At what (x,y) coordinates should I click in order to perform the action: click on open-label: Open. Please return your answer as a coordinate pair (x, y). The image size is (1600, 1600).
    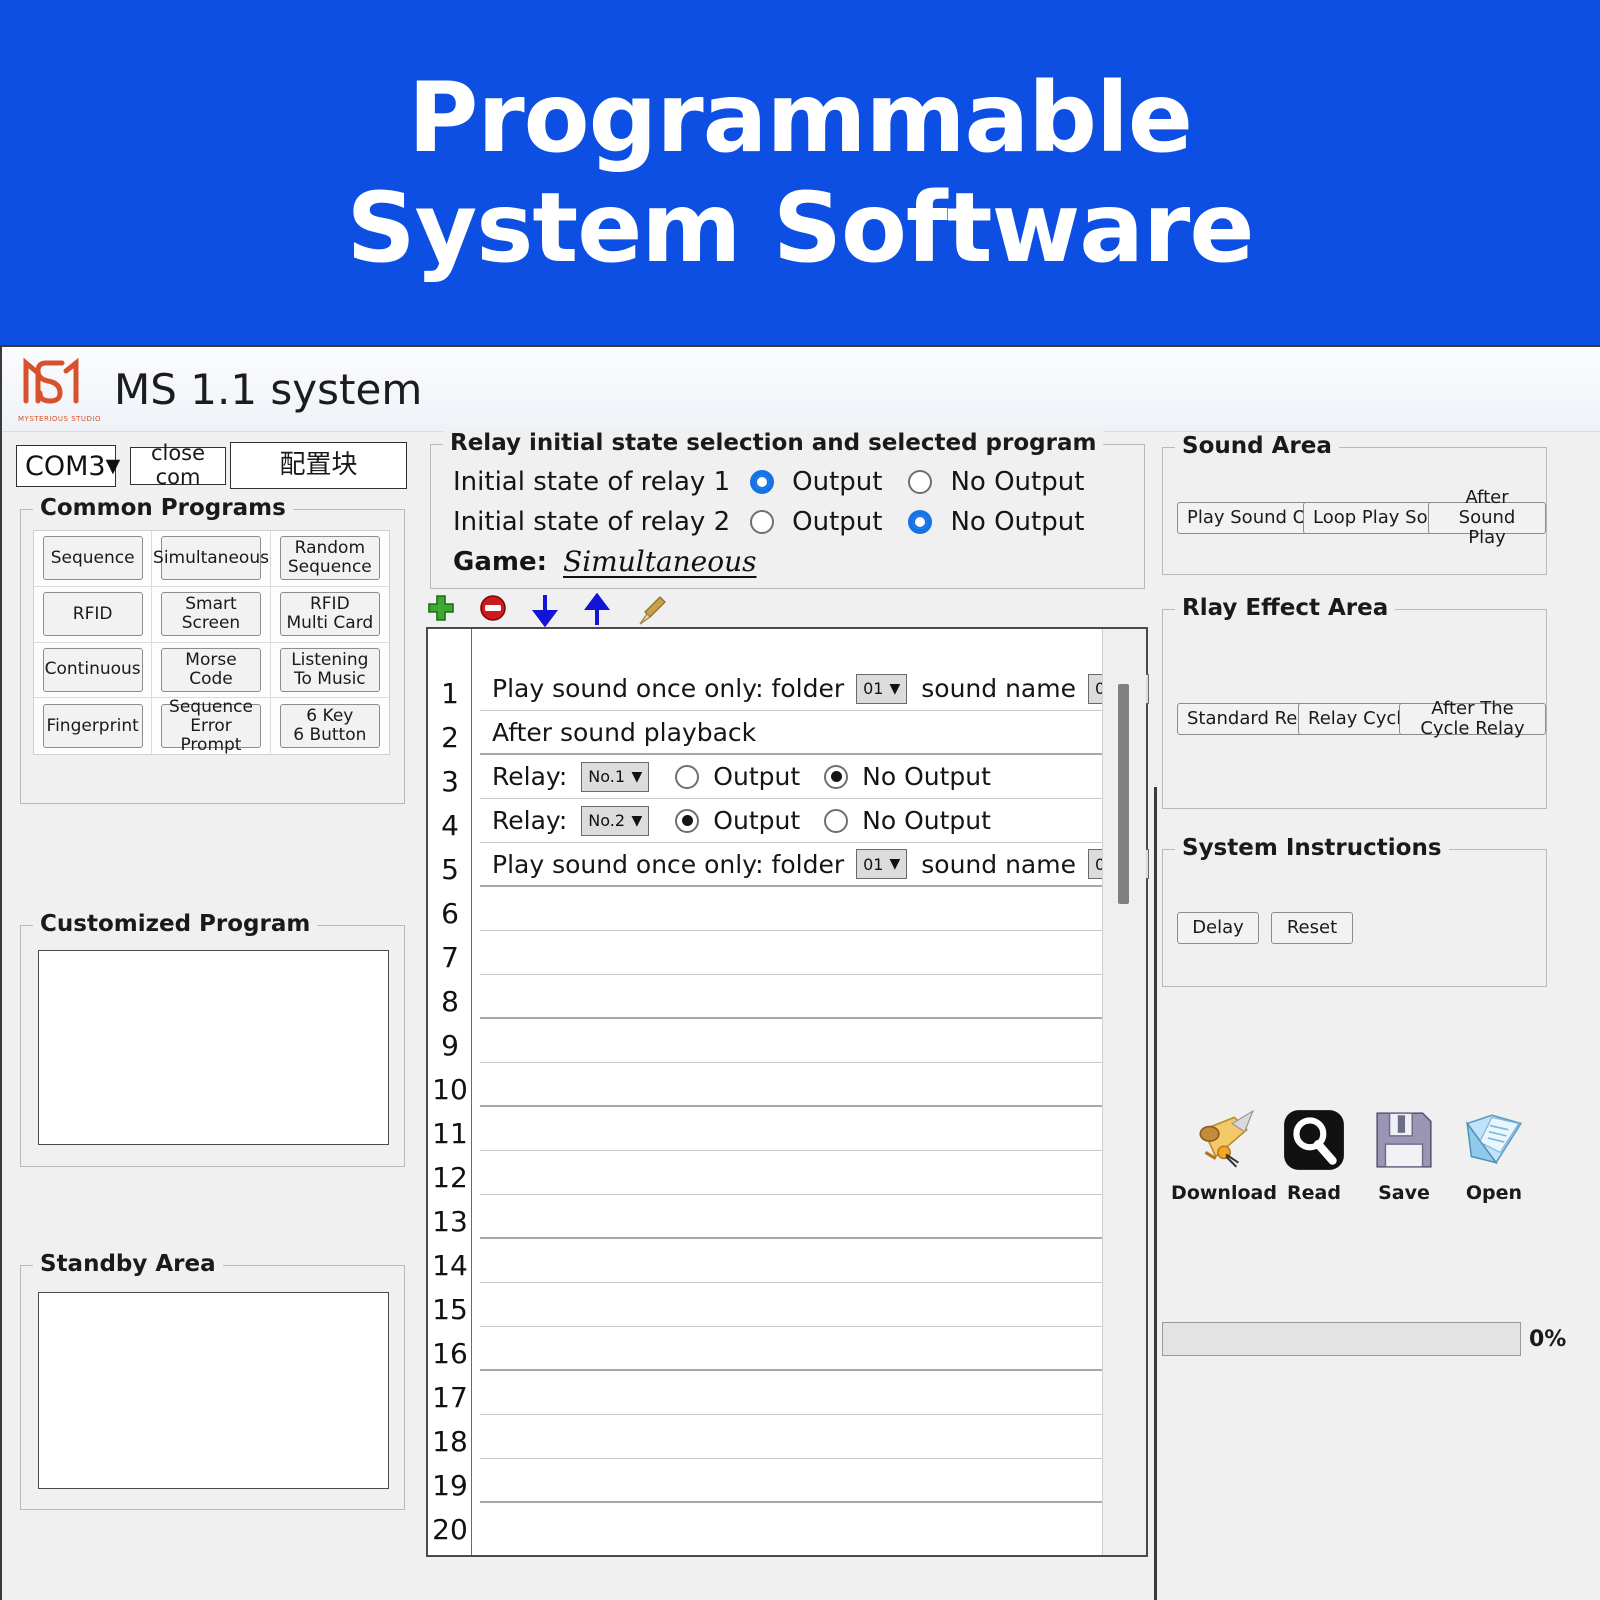
    Looking at the image, I should click on (1494, 1193).